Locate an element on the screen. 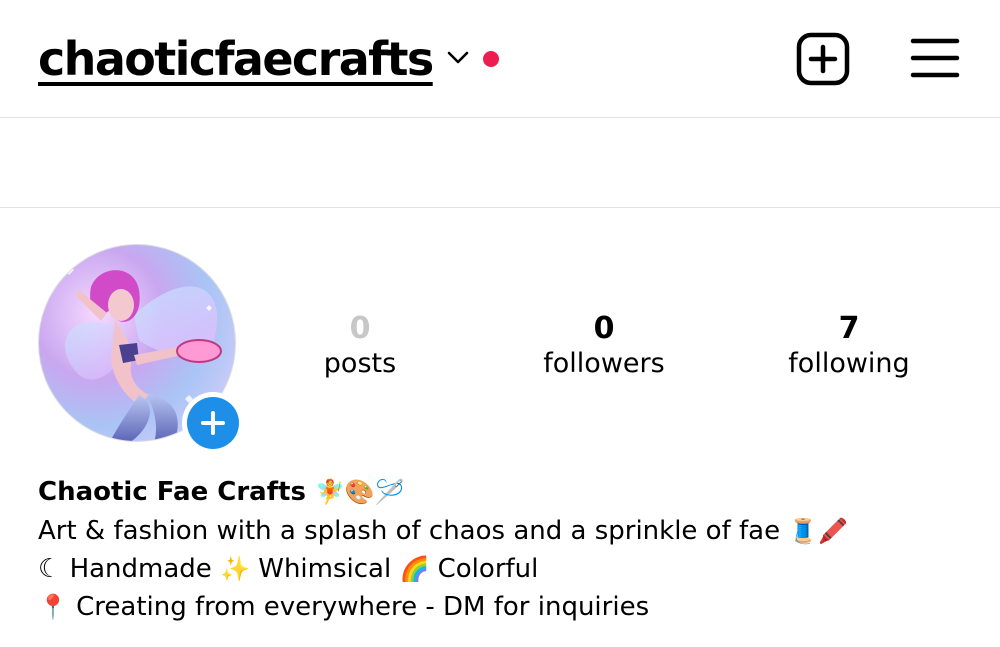 The height and width of the screenshot is (647, 1000). plus-icon is located at coordinates (213, 423).